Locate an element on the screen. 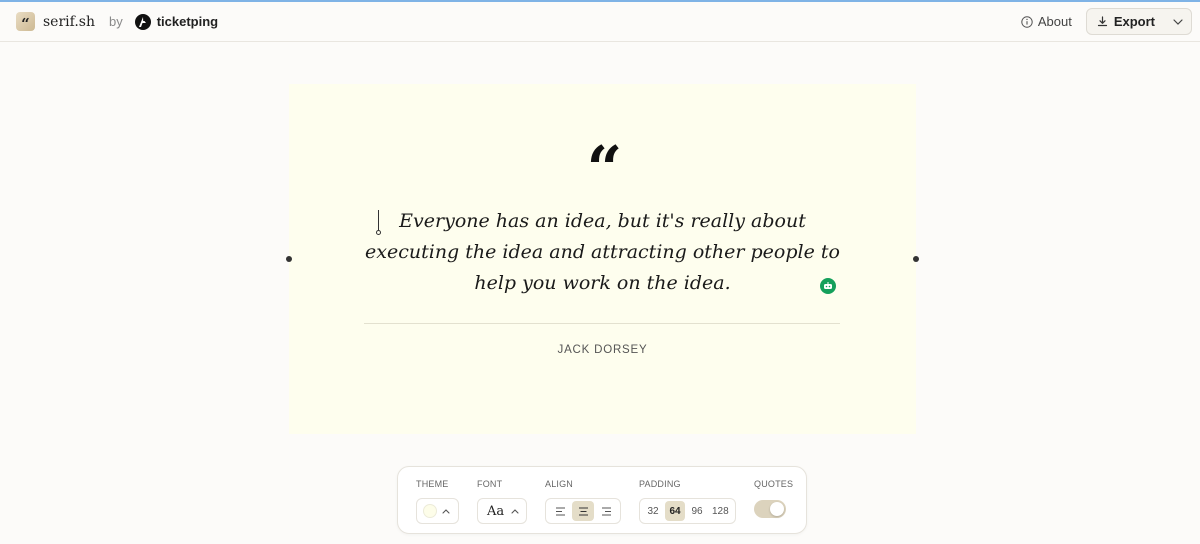 The image size is (1200, 544). theme-select is located at coordinates (437, 511).